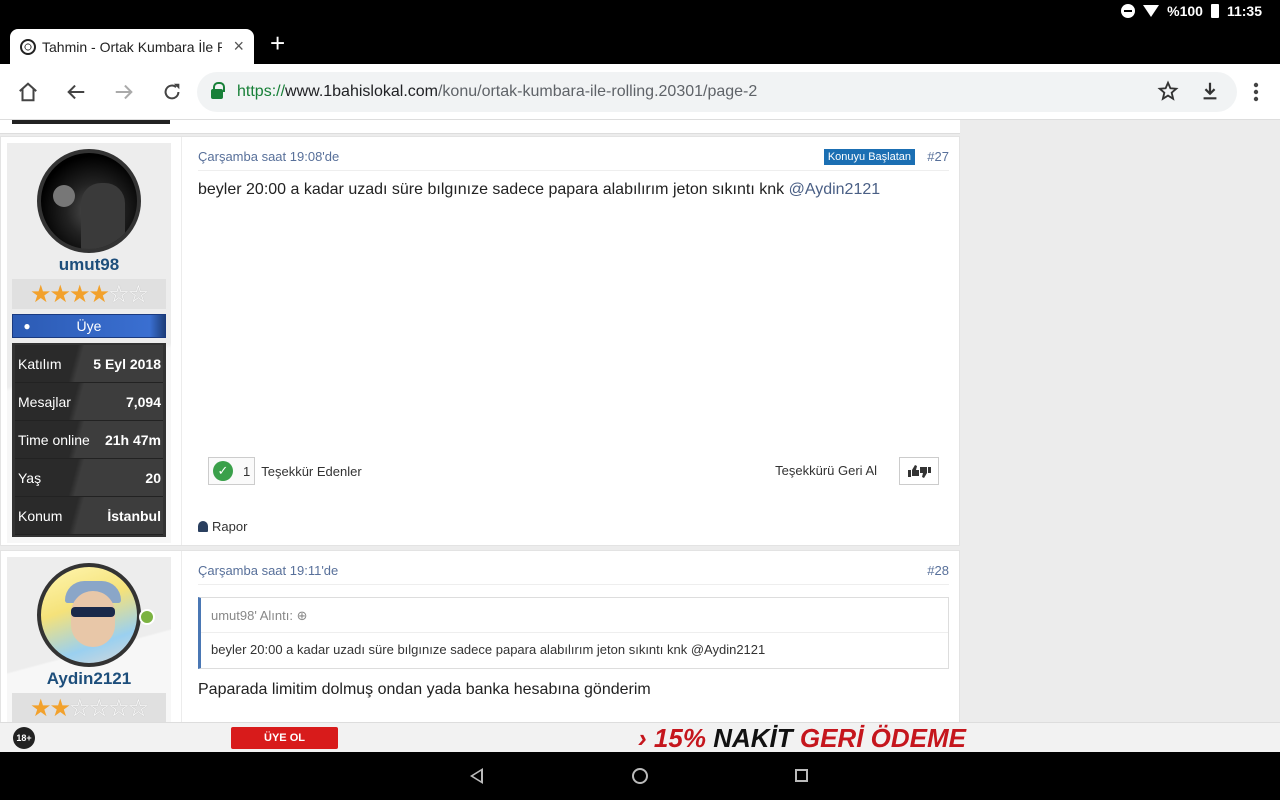  I want to click on stat-row: Katılım 5 Eyl 2018, so click(89, 364).